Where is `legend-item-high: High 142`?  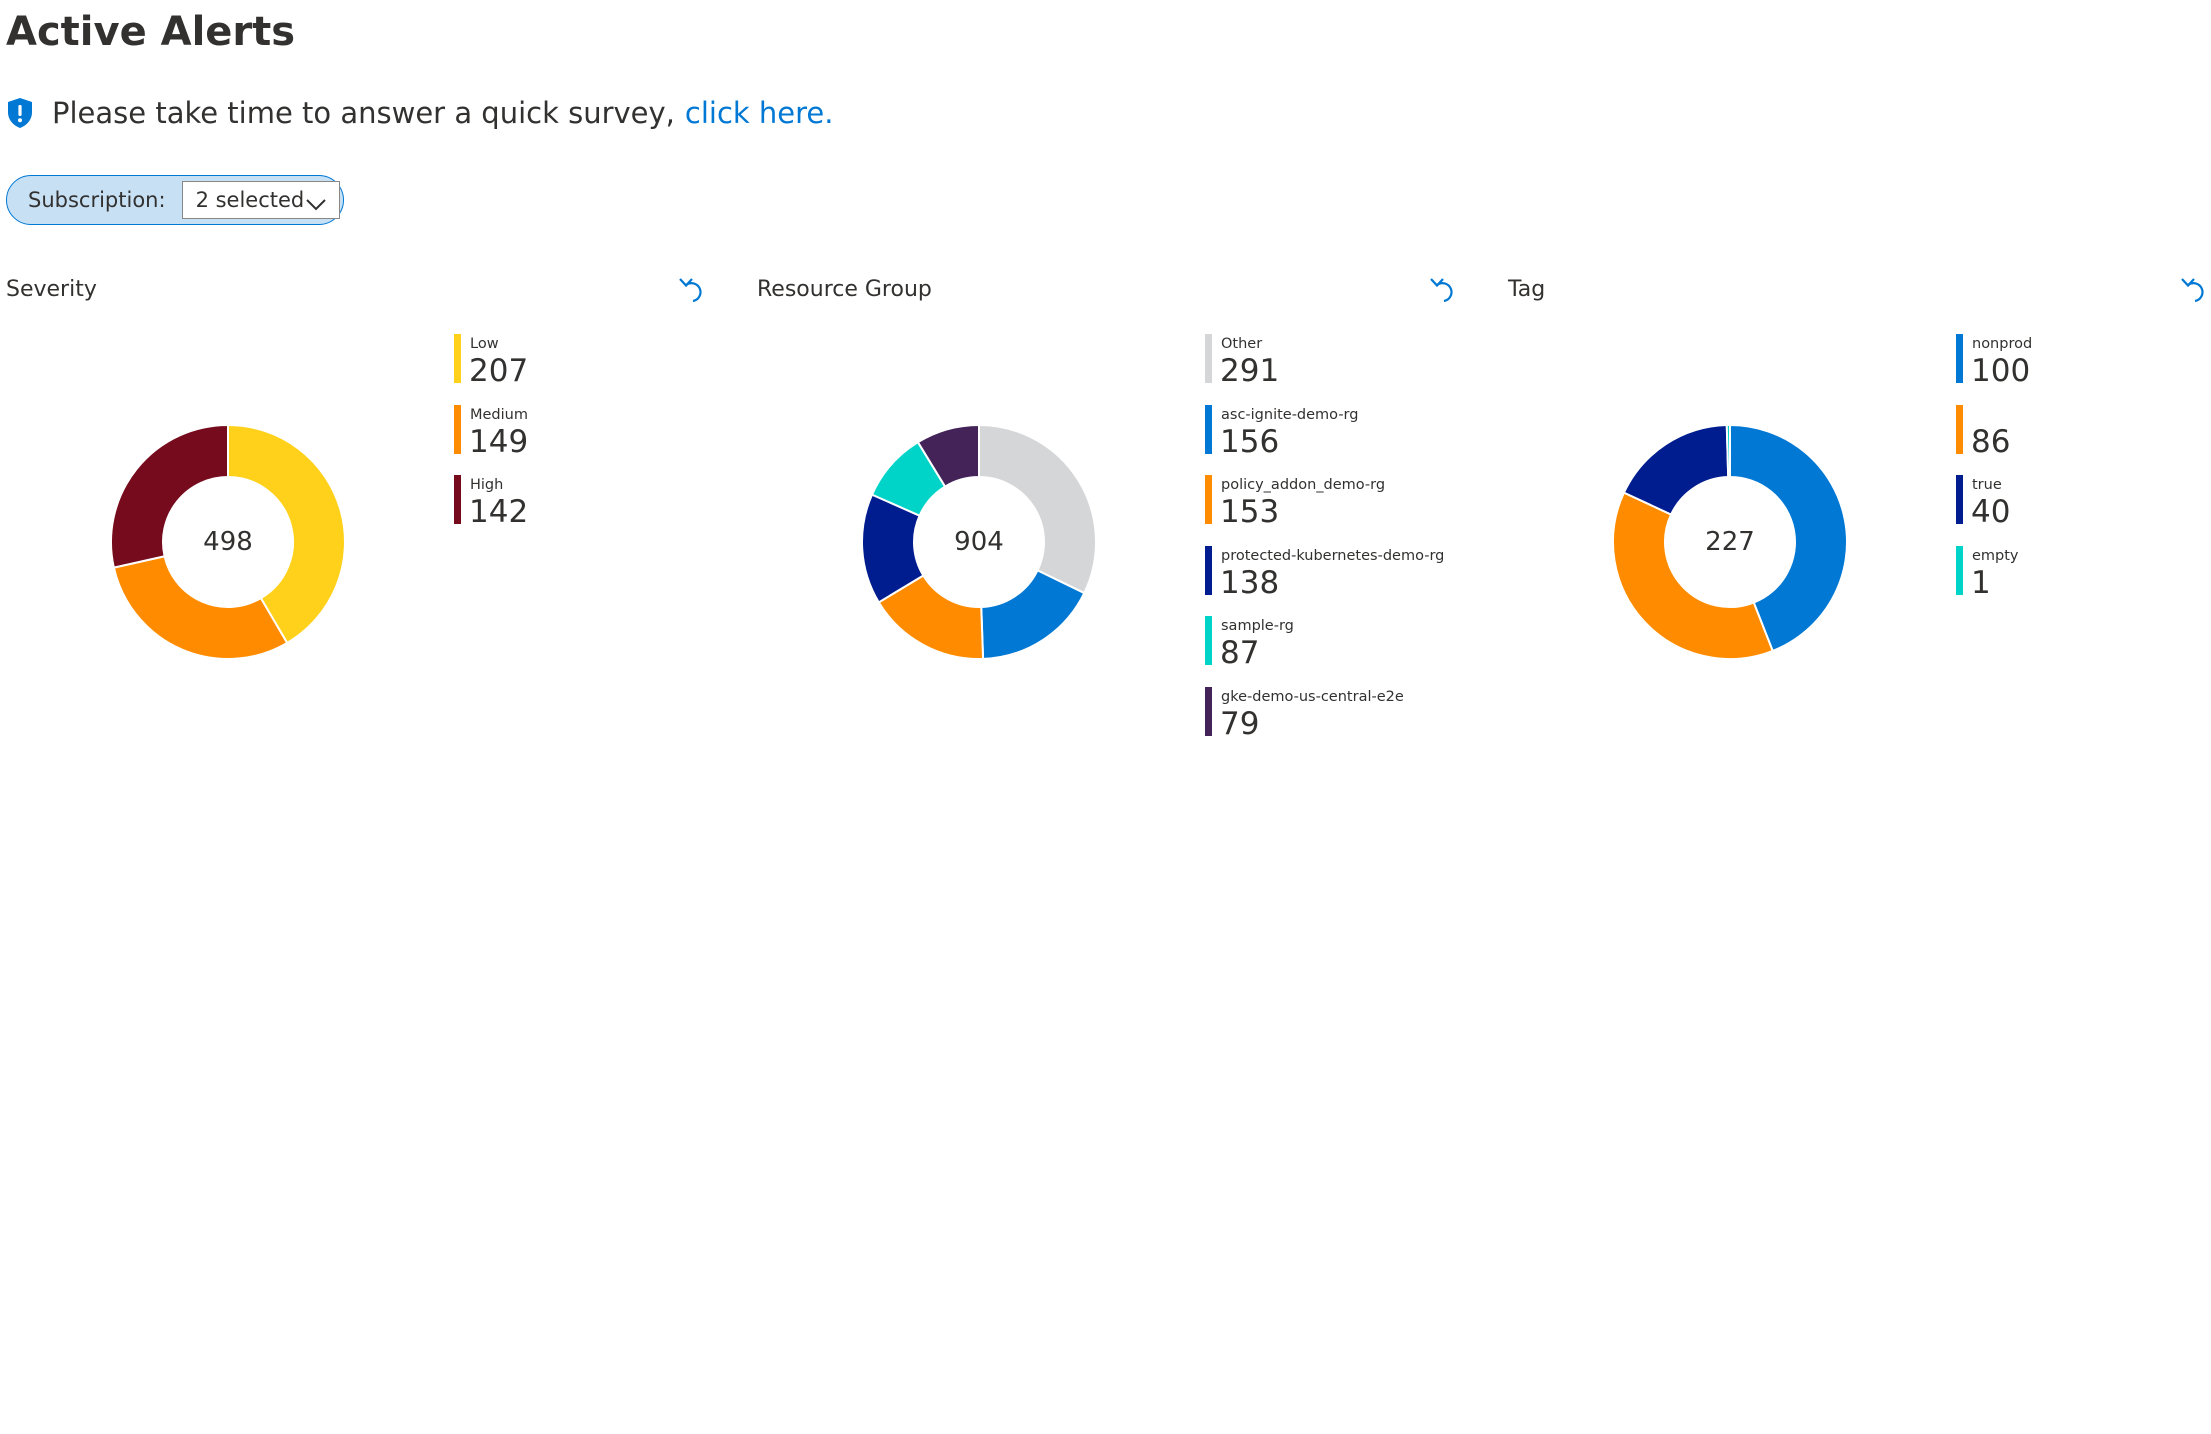
legend-item-high: High 142 is located at coordinates (584, 510).